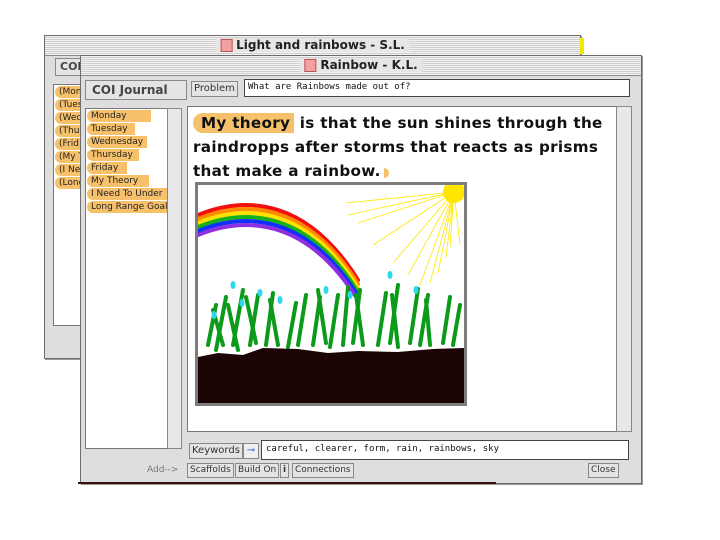 The height and width of the screenshot is (540, 720). What do you see at coordinates (214, 89) in the screenshot?
I see `problem-button: Problem` at bounding box center [214, 89].